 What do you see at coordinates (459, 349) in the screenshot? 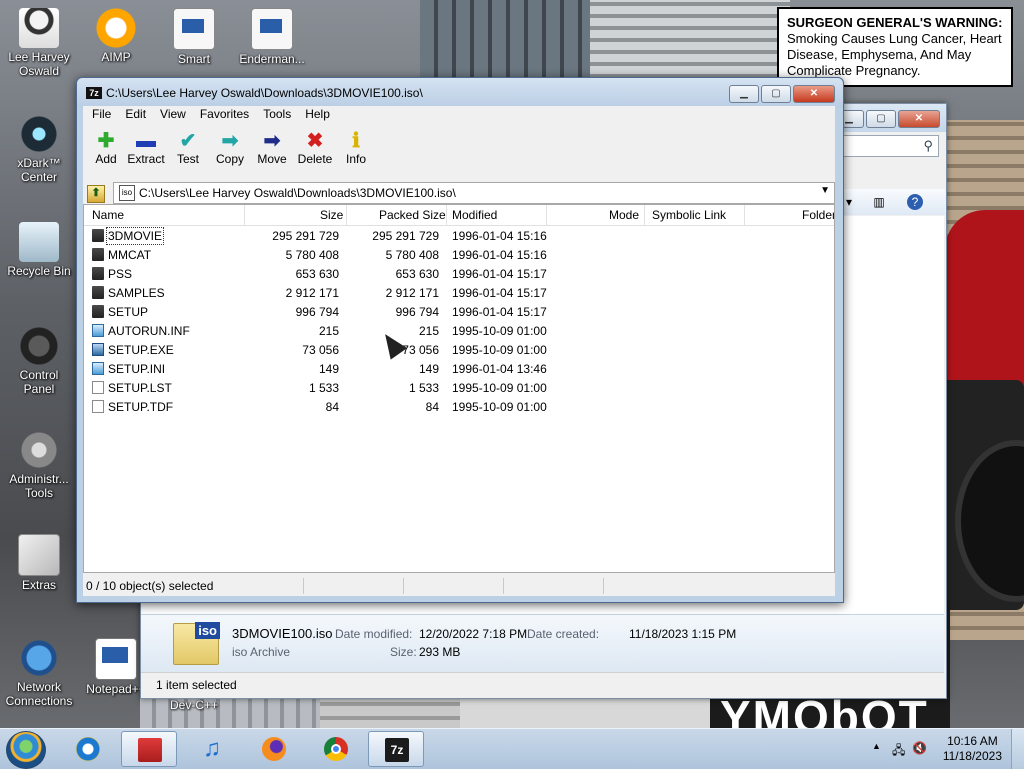
I see `list-item: SETUP.EXE 73 056 73 056 1995-10-09 01:00` at bounding box center [459, 349].